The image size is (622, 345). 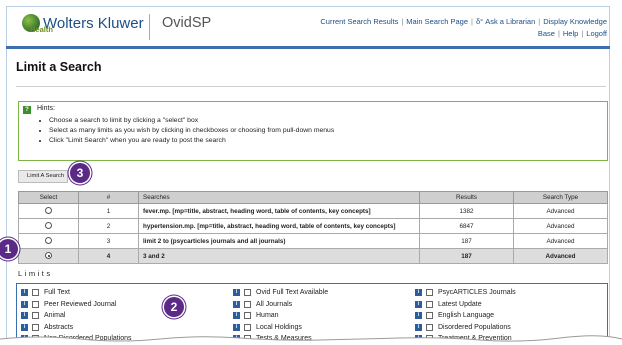 What do you see at coordinates (27, 110) in the screenshot?
I see `hints-icon: ?` at bounding box center [27, 110].